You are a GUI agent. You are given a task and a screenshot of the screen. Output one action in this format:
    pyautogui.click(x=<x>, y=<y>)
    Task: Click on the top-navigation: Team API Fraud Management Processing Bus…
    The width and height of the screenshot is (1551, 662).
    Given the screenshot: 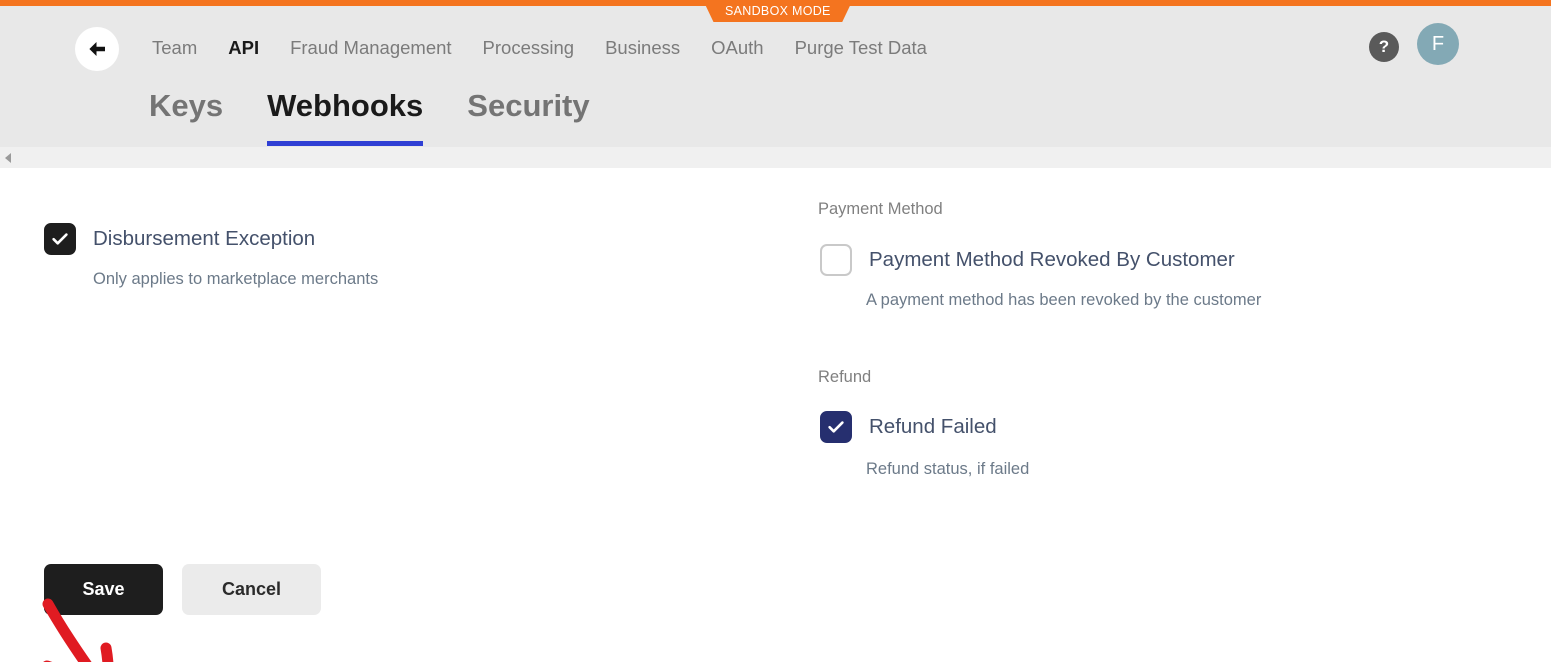 What is the action you would take?
    pyautogui.click(x=555, y=48)
    